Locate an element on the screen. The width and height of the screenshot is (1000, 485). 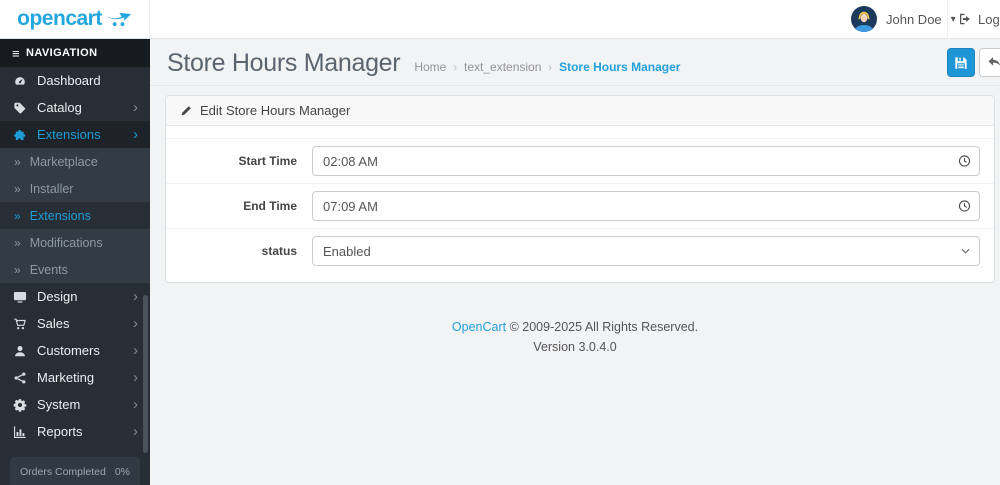
start-time-label: Start Time is located at coordinates (267, 161).